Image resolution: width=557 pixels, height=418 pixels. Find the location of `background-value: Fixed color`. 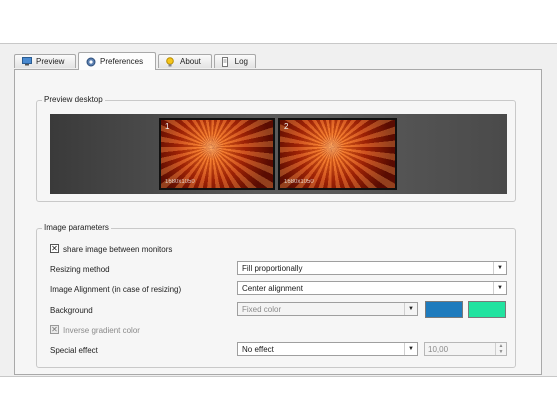

background-value: Fixed color is located at coordinates (262, 309).